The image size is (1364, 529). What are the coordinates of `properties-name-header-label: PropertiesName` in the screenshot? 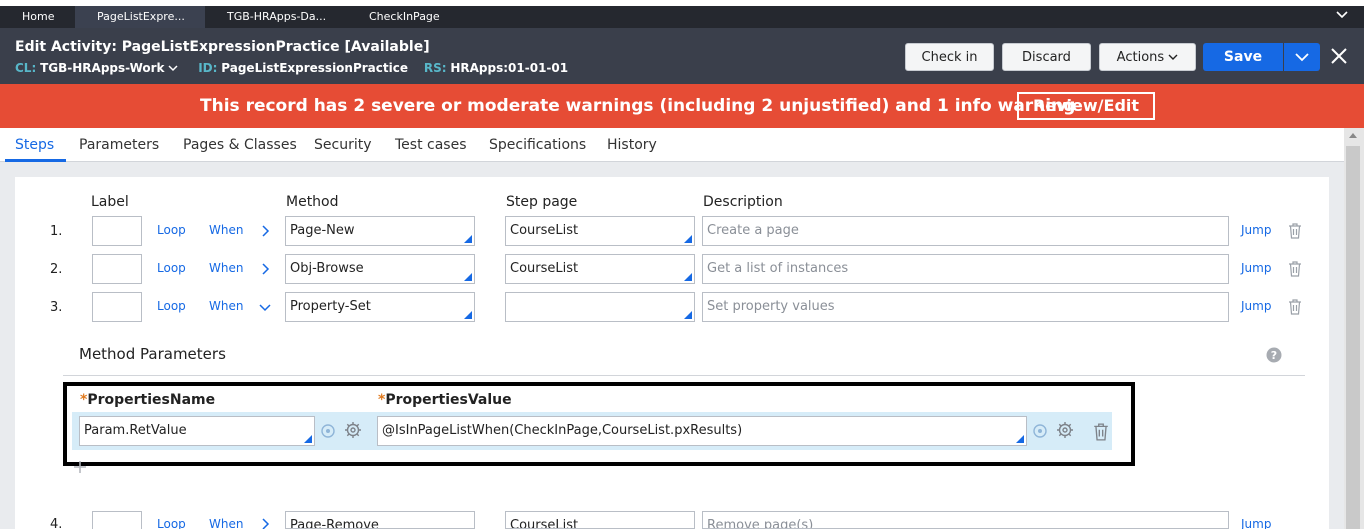 It's located at (151, 400).